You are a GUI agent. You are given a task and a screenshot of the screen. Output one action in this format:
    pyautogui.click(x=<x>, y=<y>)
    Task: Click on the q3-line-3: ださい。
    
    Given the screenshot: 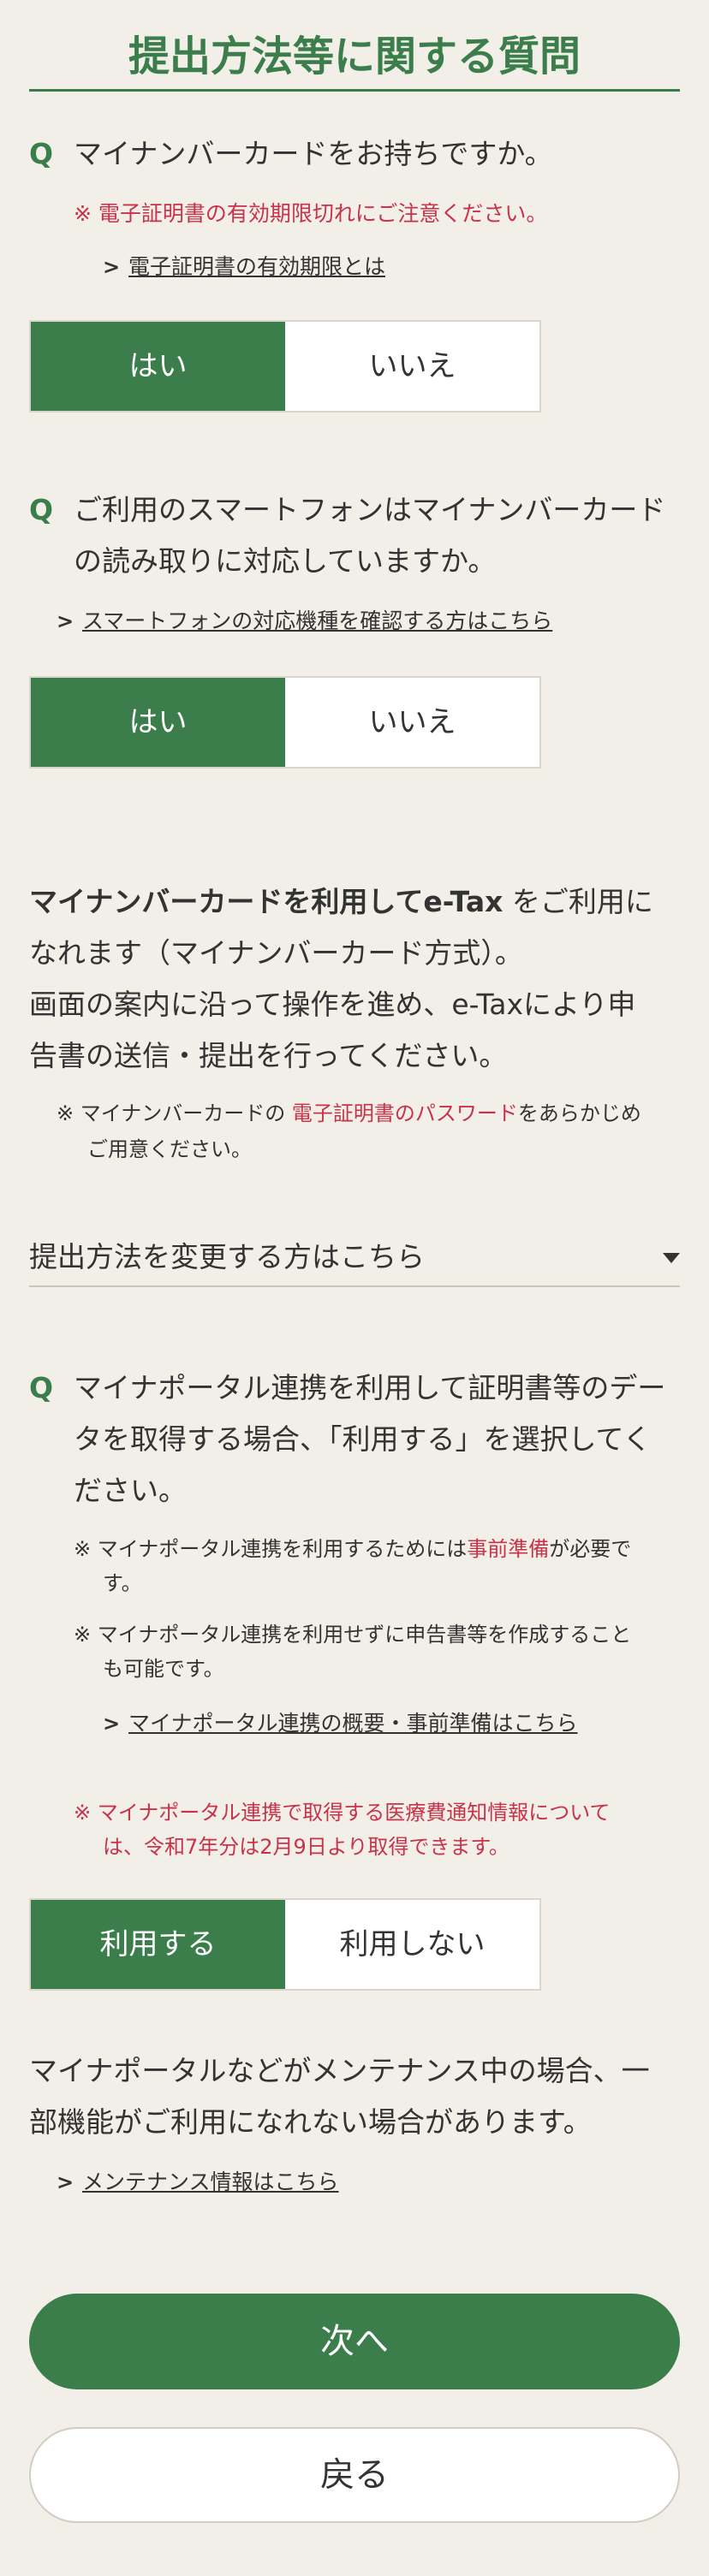 What is the action you would take?
    pyautogui.click(x=130, y=1490)
    